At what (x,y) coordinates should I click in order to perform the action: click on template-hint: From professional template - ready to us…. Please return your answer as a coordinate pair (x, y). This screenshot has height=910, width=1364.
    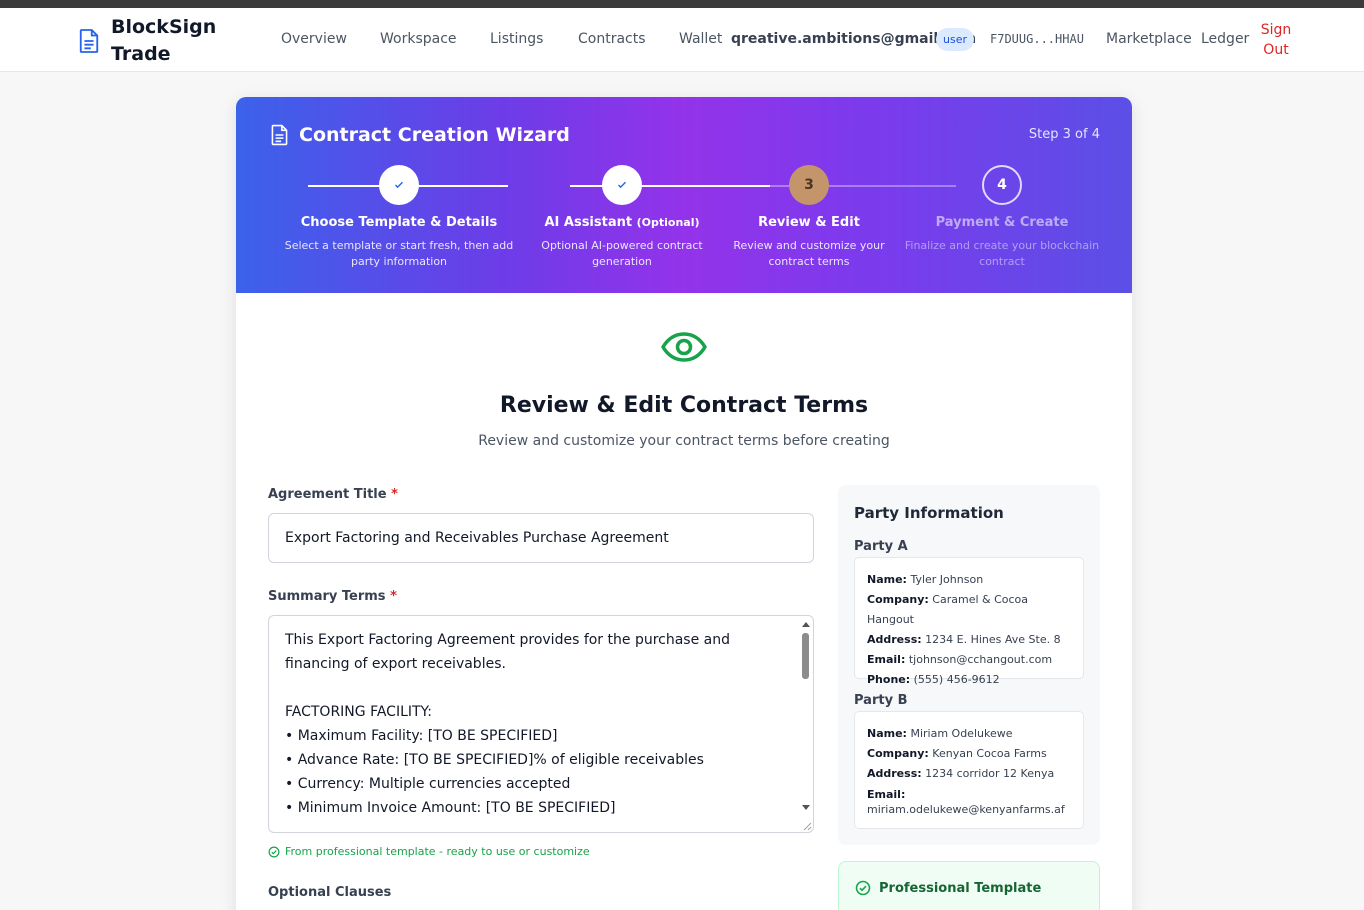
    Looking at the image, I should click on (429, 851).